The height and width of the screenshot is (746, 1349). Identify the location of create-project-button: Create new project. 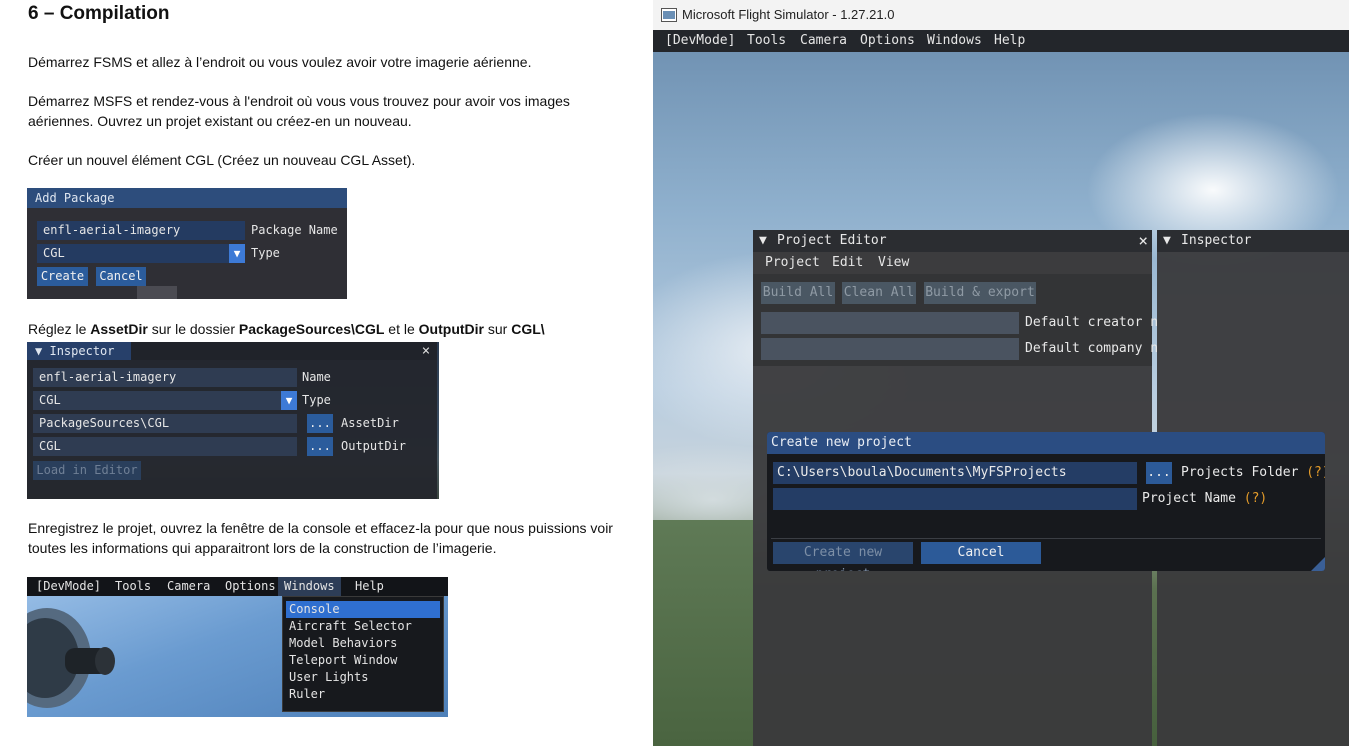
(843, 556).